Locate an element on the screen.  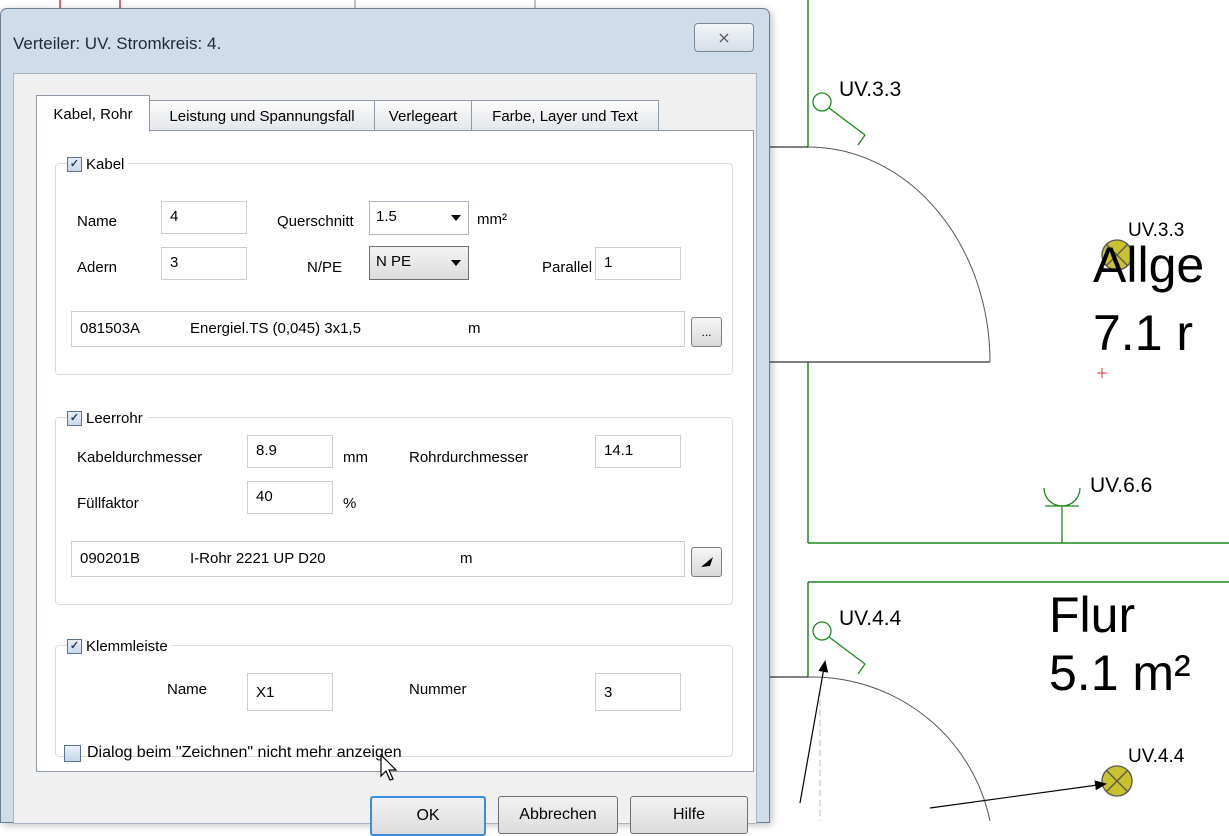
nummer-input: 3 is located at coordinates (638, 692).